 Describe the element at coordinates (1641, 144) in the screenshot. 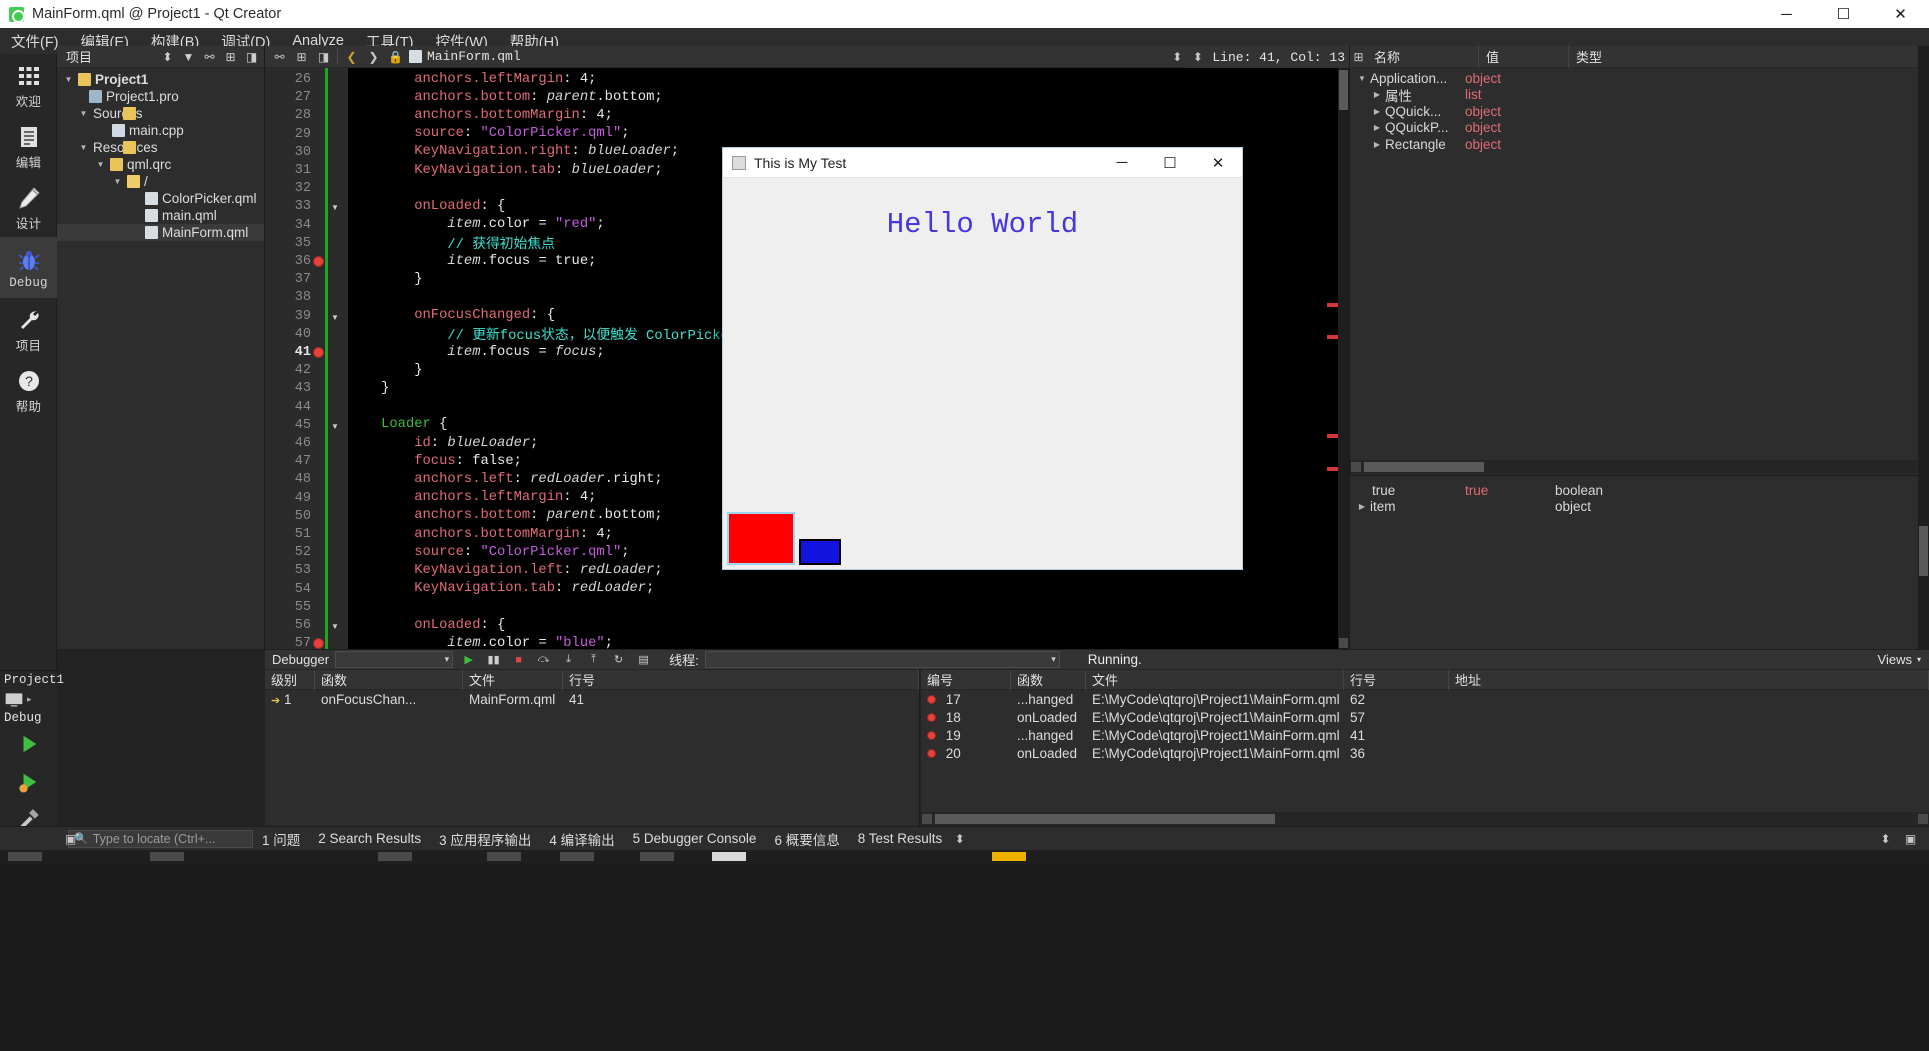

I see `locals-row: ▶ Rectangle object` at that location.